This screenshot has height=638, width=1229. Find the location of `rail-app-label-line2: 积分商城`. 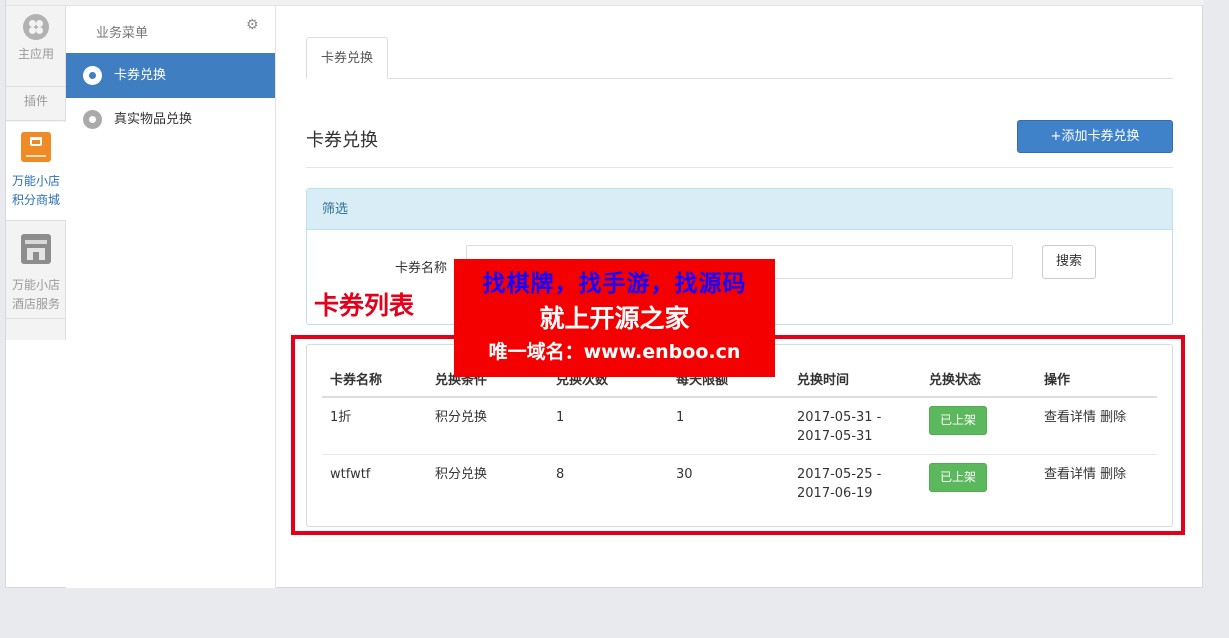

rail-app-label-line2: 积分商城 is located at coordinates (35, 200).